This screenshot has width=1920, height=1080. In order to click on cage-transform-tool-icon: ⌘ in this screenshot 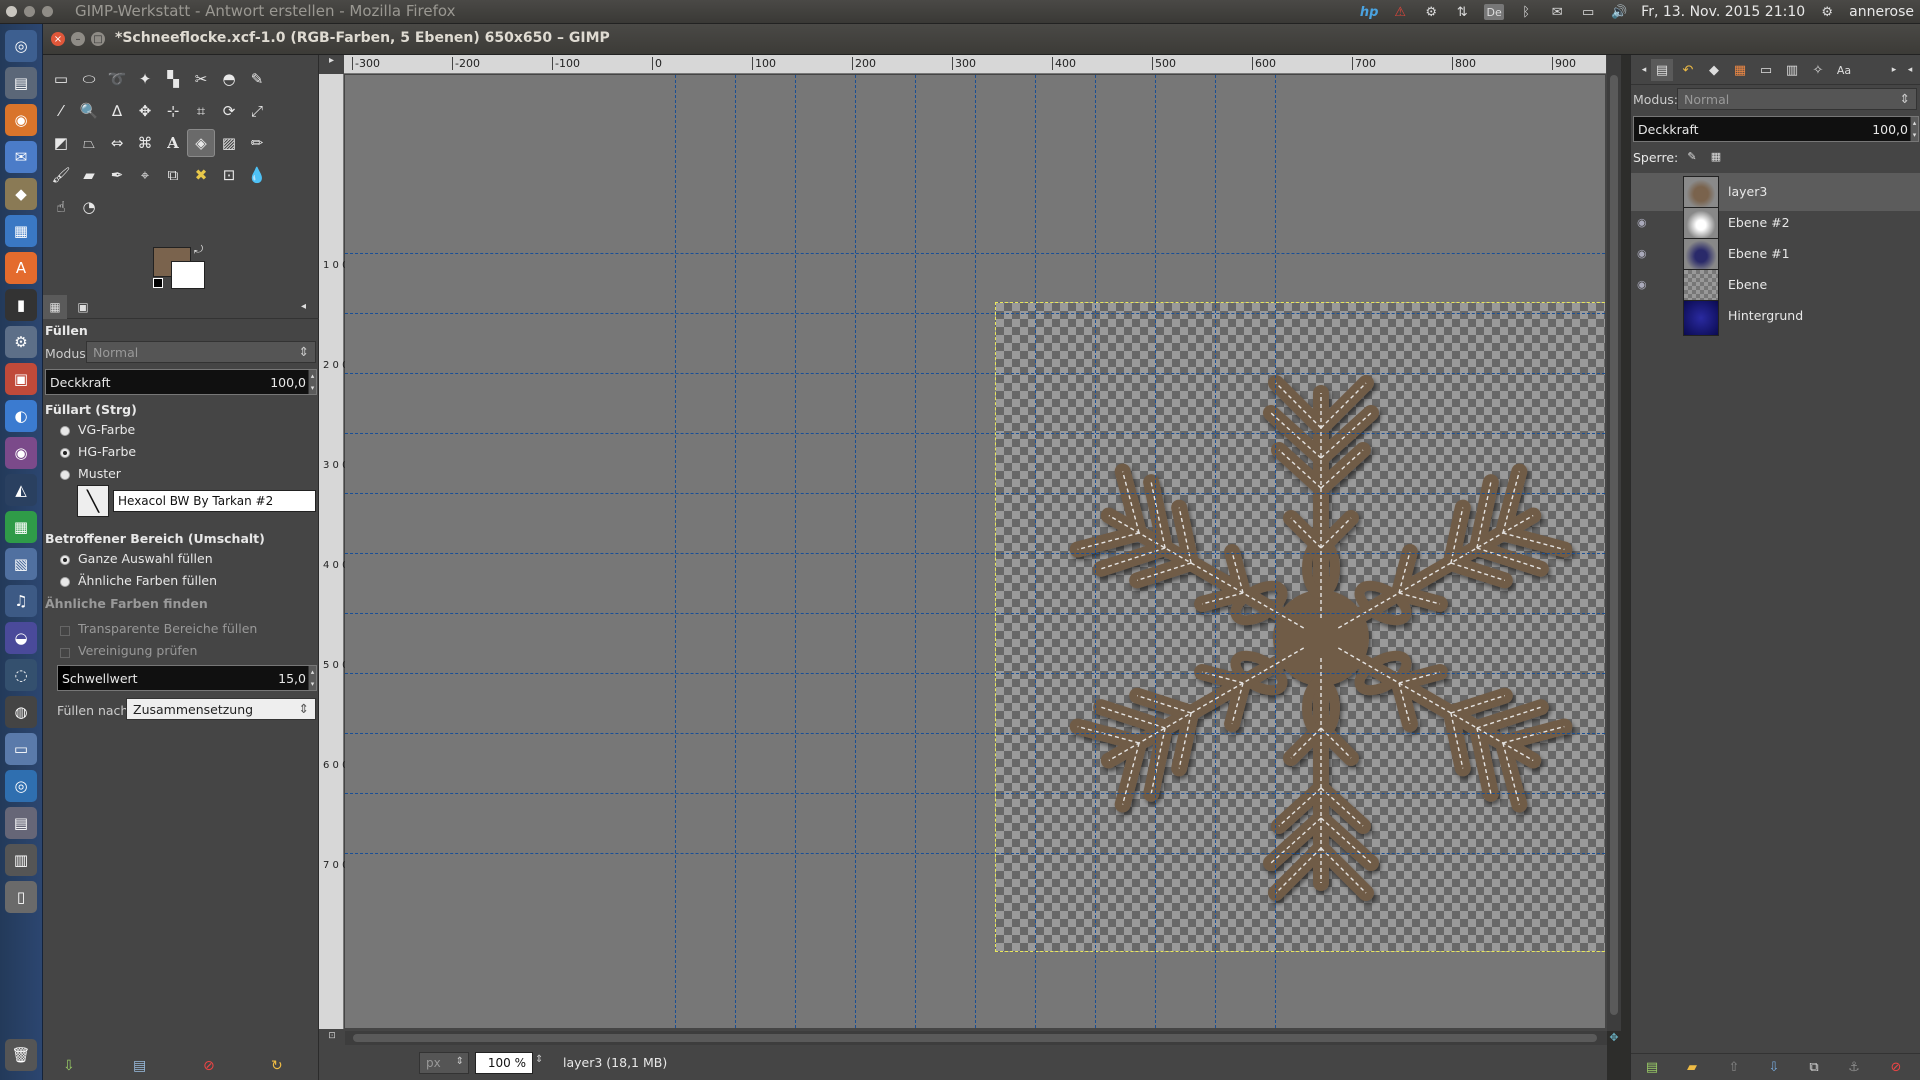, I will do `click(145, 143)`.